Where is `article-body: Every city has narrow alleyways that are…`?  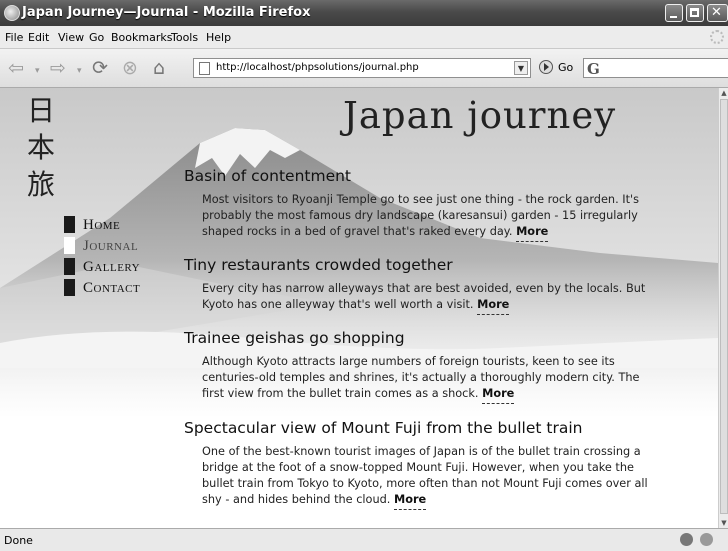 article-body: Every city has narrow alleyways that are… is located at coordinates (432, 298).